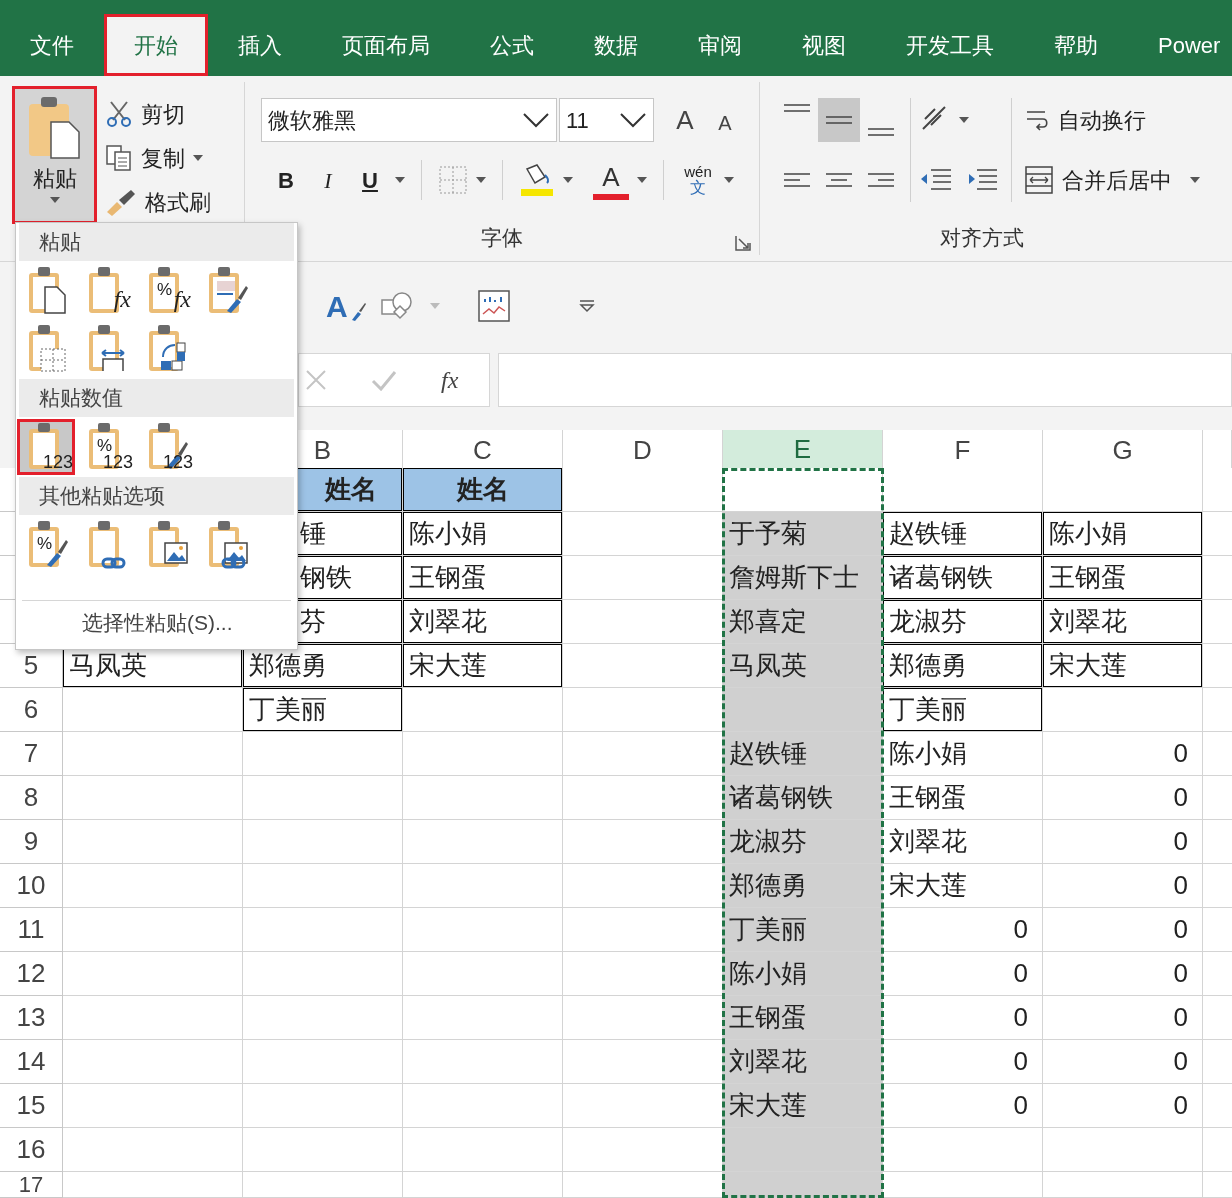  I want to click on italic-button: I, so click(328, 180).